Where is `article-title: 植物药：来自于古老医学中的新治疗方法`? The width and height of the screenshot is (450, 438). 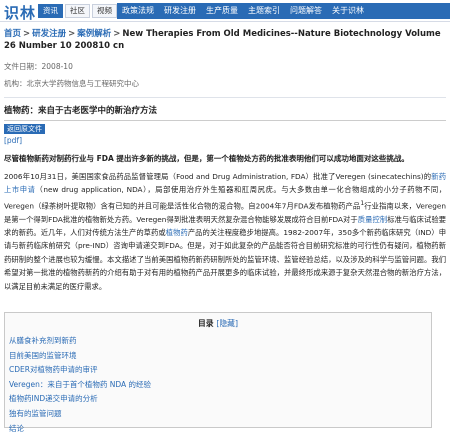 article-title: 植物药：来自于古老医学中的新治疗方法 is located at coordinates (81, 111).